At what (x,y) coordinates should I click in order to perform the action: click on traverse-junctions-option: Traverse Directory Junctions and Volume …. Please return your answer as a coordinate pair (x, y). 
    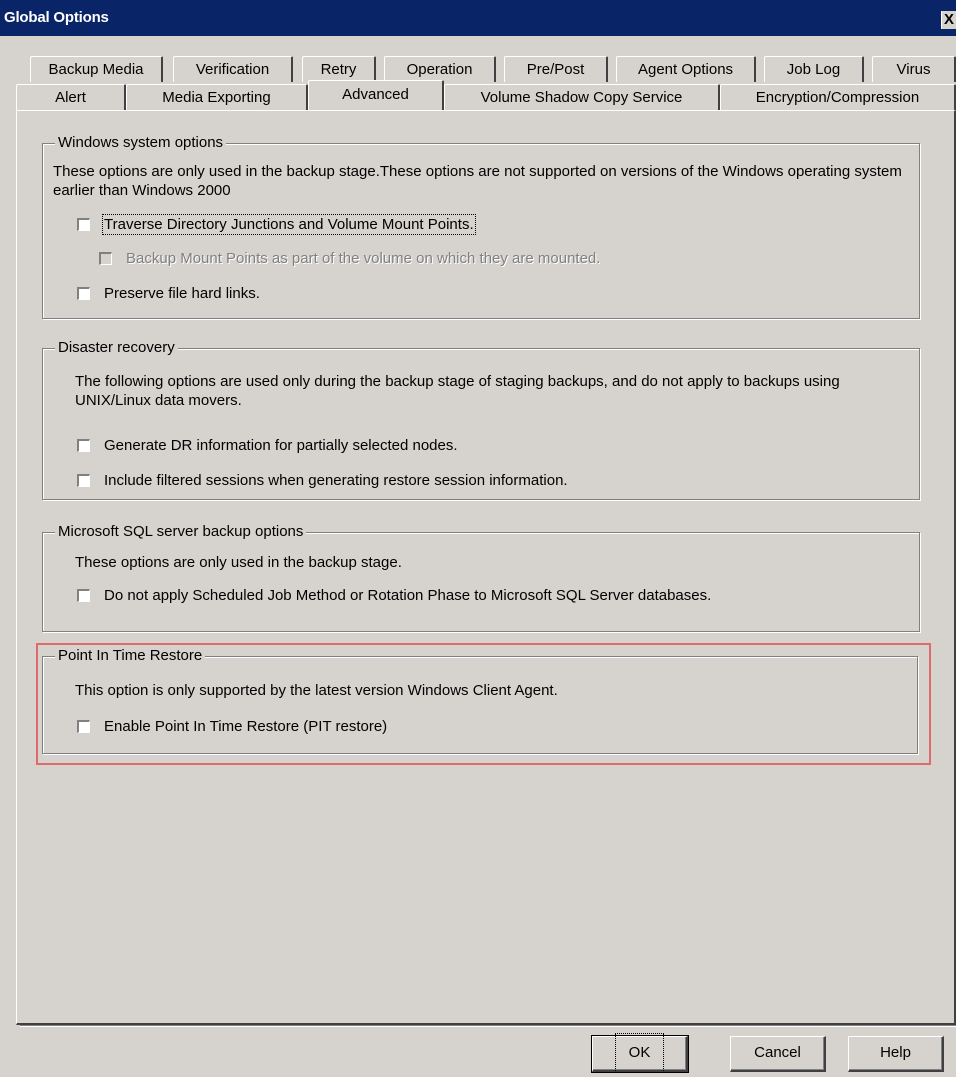
    Looking at the image, I should click on (276, 224).